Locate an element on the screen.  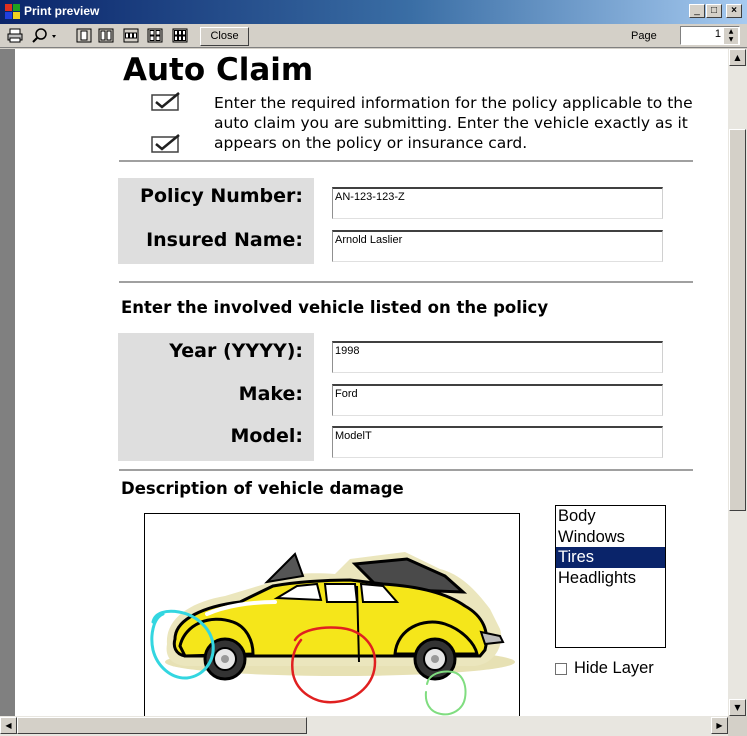
four-pages-button is located at coordinates (155, 35).